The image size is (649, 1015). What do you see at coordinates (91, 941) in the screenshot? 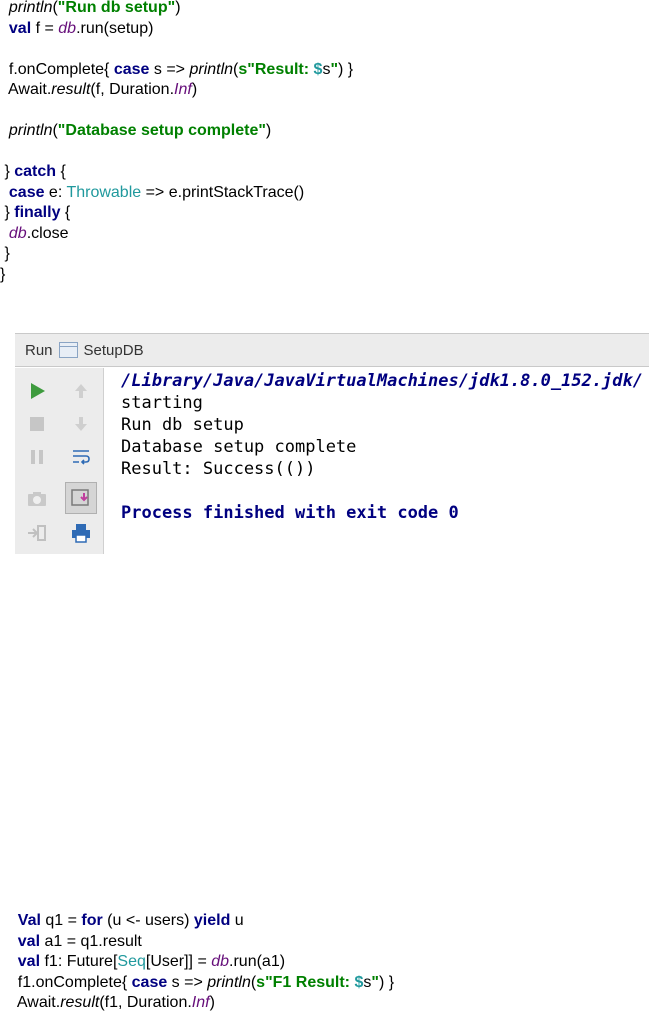
I see `code-token: a1 = q1.result` at bounding box center [91, 941].